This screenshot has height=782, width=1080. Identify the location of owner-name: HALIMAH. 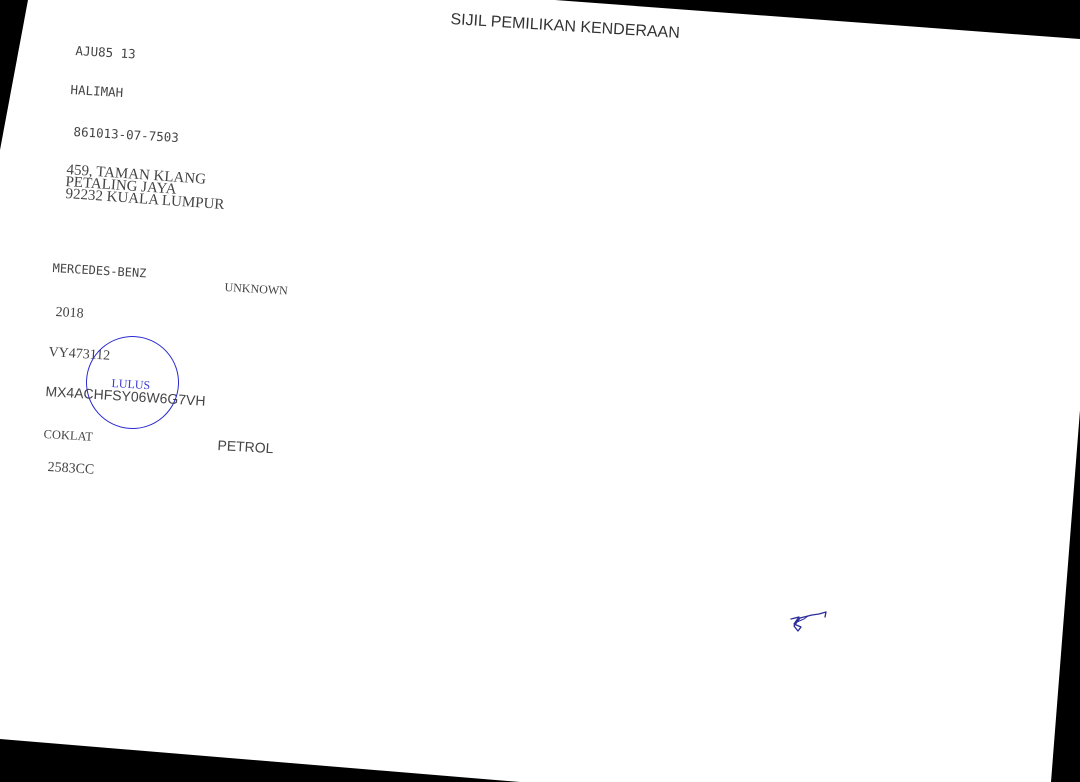
(97, 91).